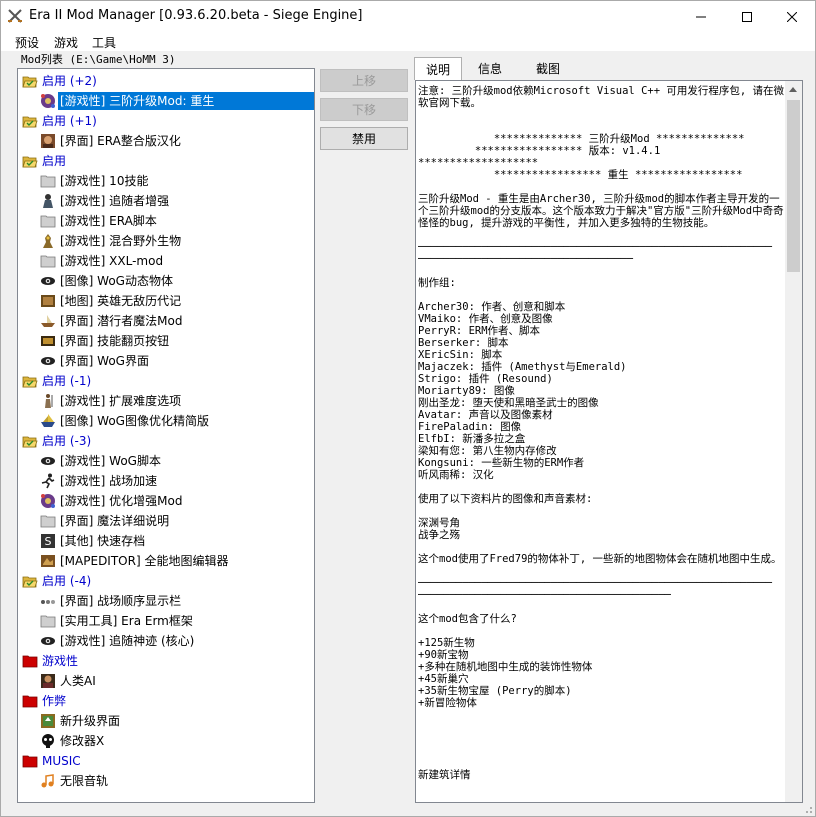  Describe the element at coordinates (580, 175) in the screenshot. I see `description-line: ***************** 重生 *****************` at that location.